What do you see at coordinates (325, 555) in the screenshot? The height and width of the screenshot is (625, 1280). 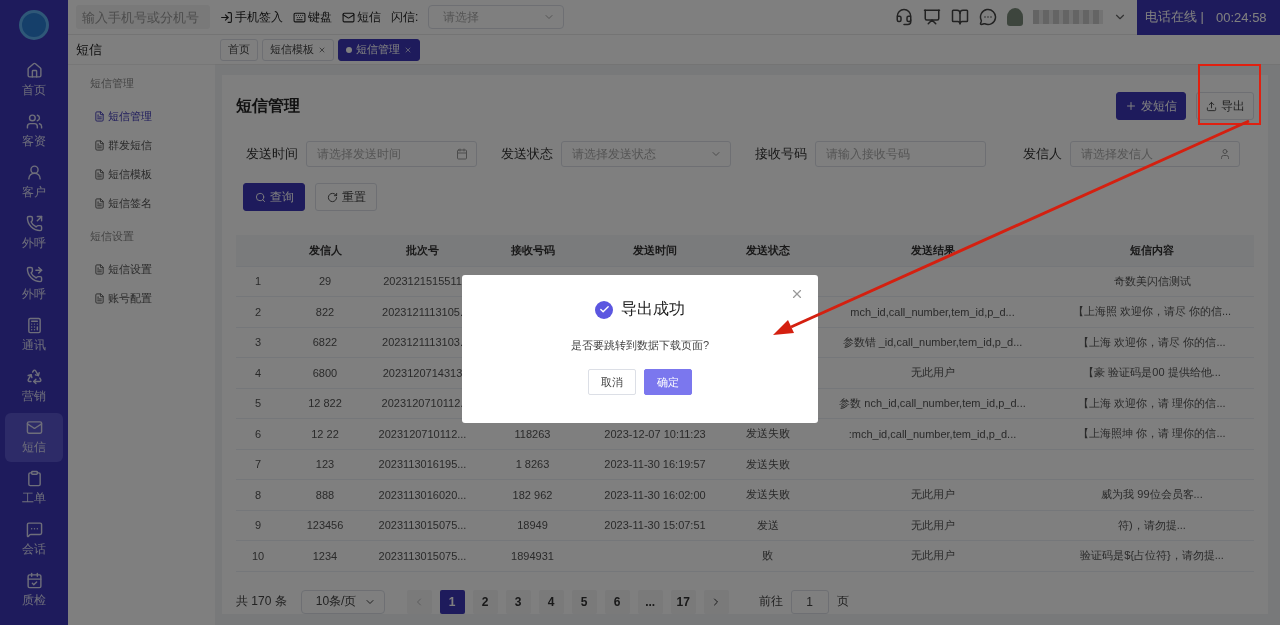 I see `table-cell: 1234` at bounding box center [325, 555].